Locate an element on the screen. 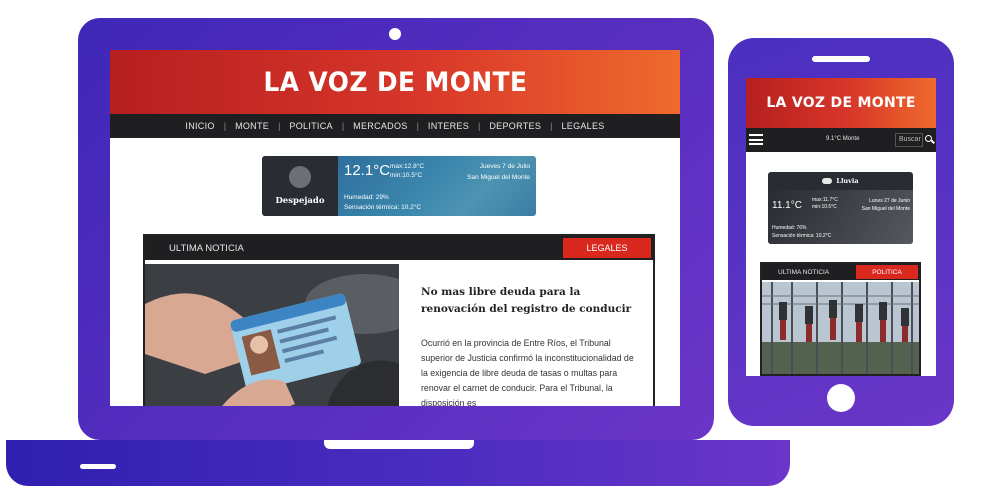 The image size is (1000, 500). mobile-weather-header: Lluvia is located at coordinates (840, 181).